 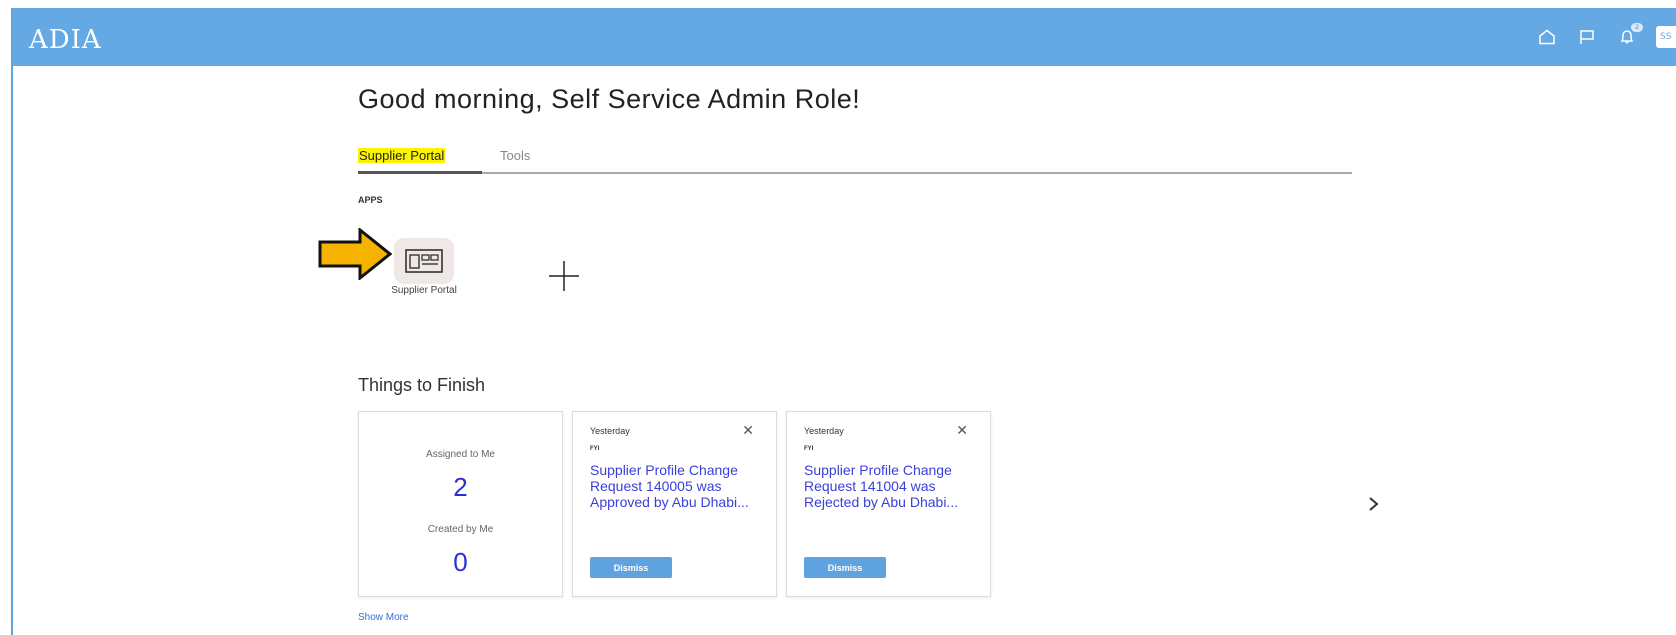 I want to click on page-greeting: Good morning, Self Service Admin Role!, so click(x=609, y=99).